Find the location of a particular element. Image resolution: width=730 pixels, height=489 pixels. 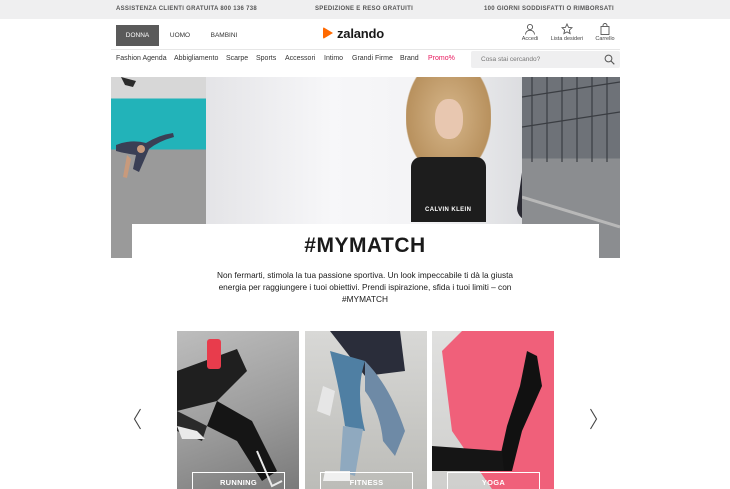

yoga-image is located at coordinates (493, 410).